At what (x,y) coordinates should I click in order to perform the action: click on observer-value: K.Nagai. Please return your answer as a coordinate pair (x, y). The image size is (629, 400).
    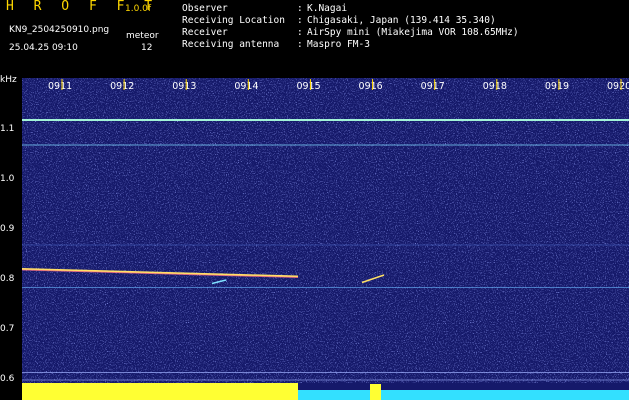
    Looking at the image, I should click on (327, 8).